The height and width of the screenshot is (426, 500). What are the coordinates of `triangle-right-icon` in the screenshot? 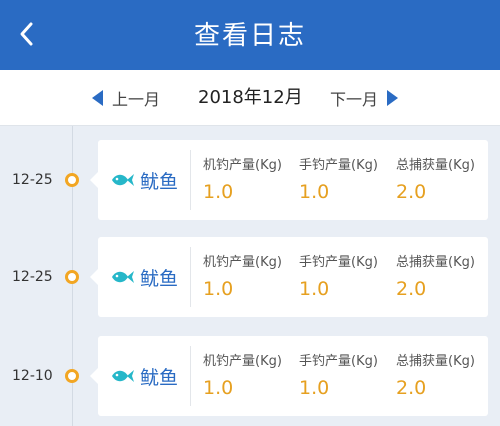 It's located at (393, 98).